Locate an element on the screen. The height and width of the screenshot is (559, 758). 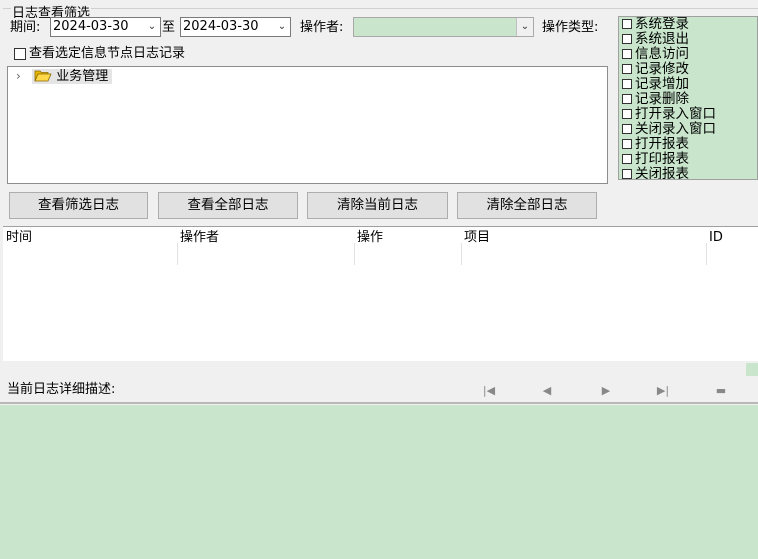
date-to-value: 2024-03-30 is located at coordinates (221, 26).